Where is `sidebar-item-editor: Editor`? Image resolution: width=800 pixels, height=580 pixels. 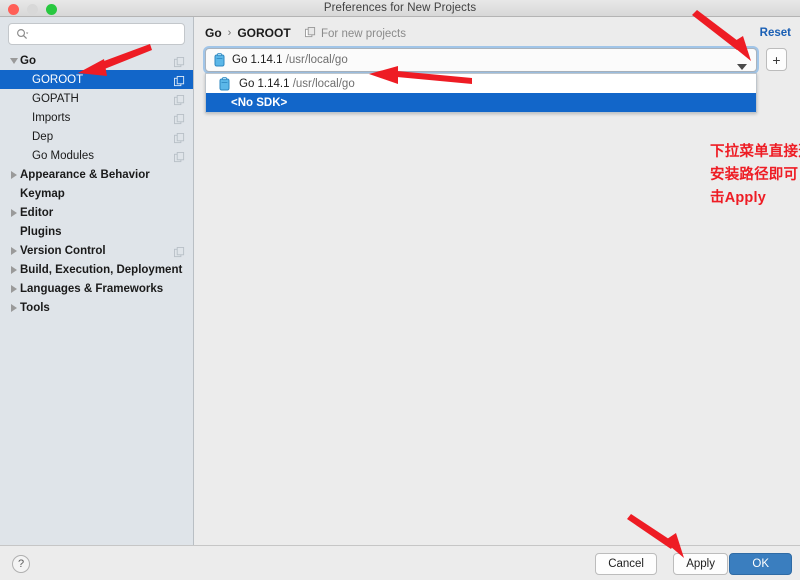
sidebar-item-editor: Editor is located at coordinates (96, 212).